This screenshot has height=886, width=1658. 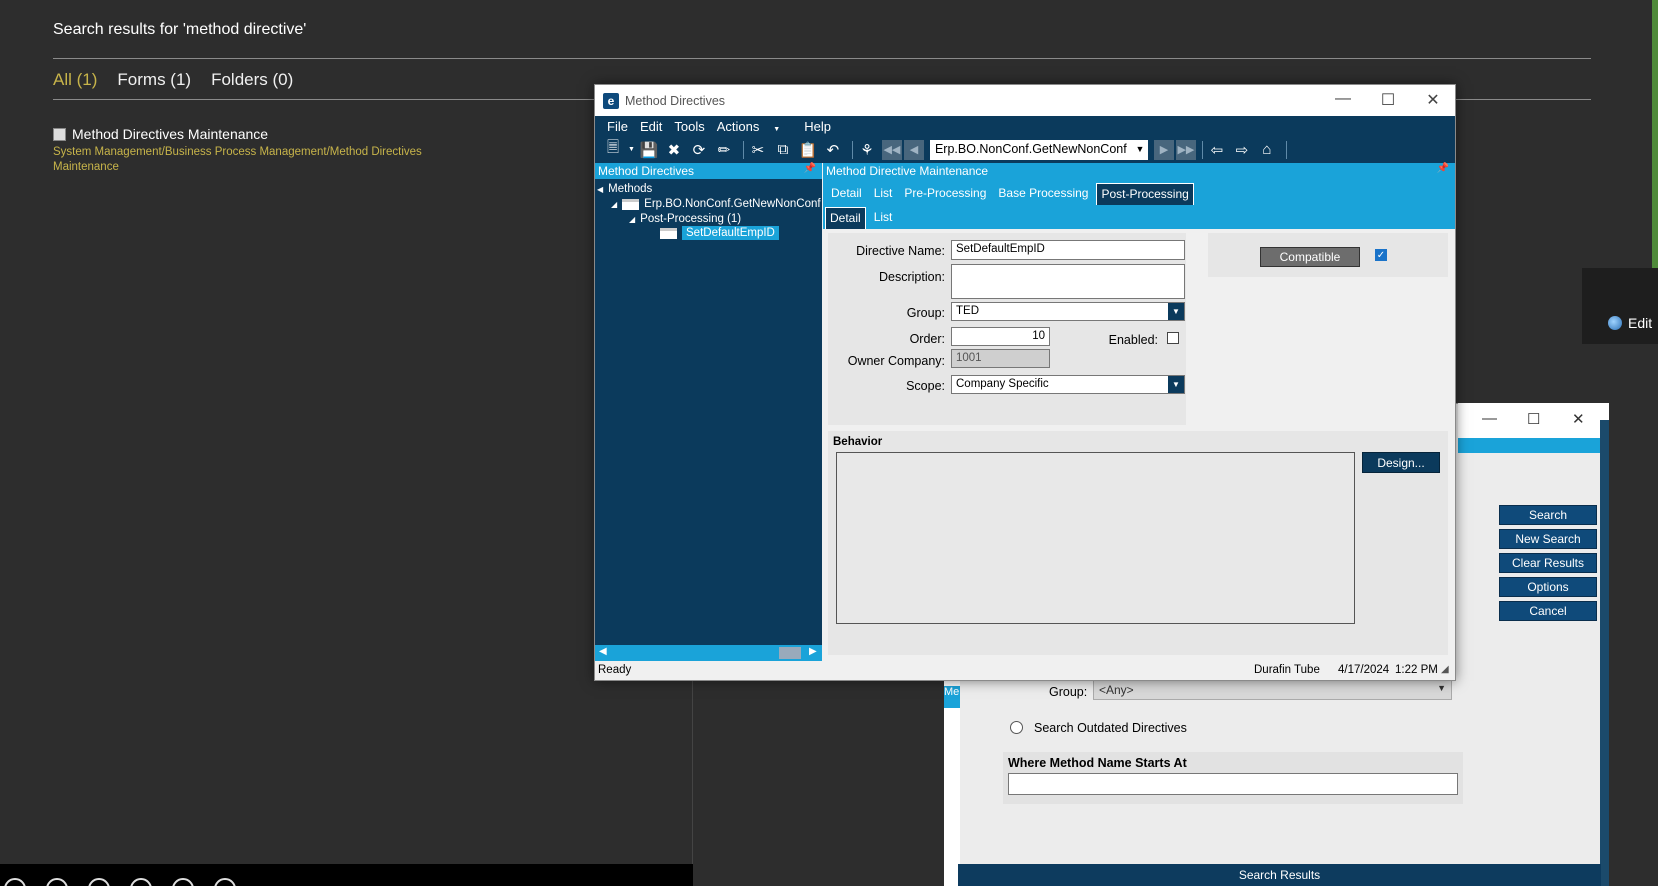 What do you see at coordinates (699, 150) in the screenshot?
I see `refresh-icon: ⟳` at bounding box center [699, 150].